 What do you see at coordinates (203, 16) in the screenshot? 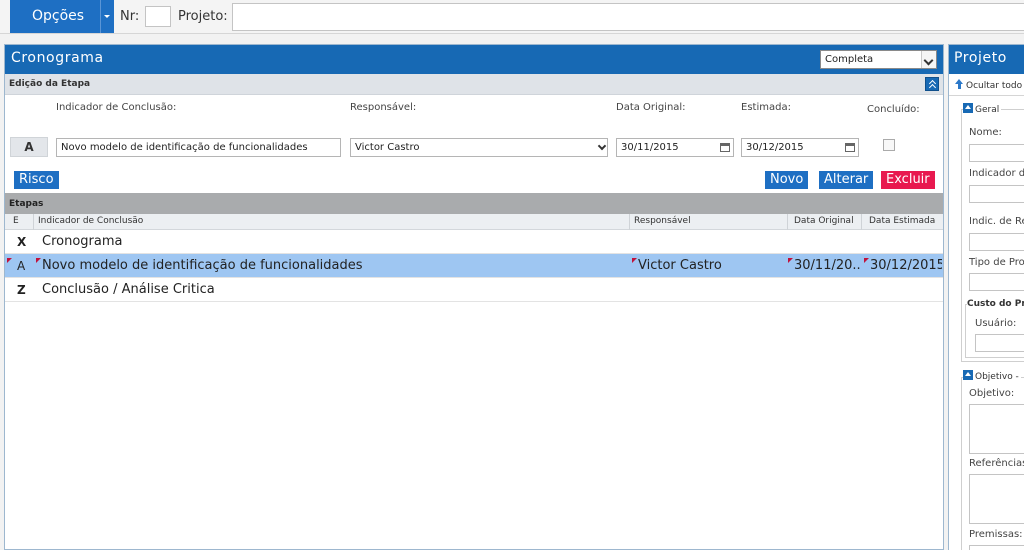
I see `project-label: Projeto:` at bounding box center [203, 16].